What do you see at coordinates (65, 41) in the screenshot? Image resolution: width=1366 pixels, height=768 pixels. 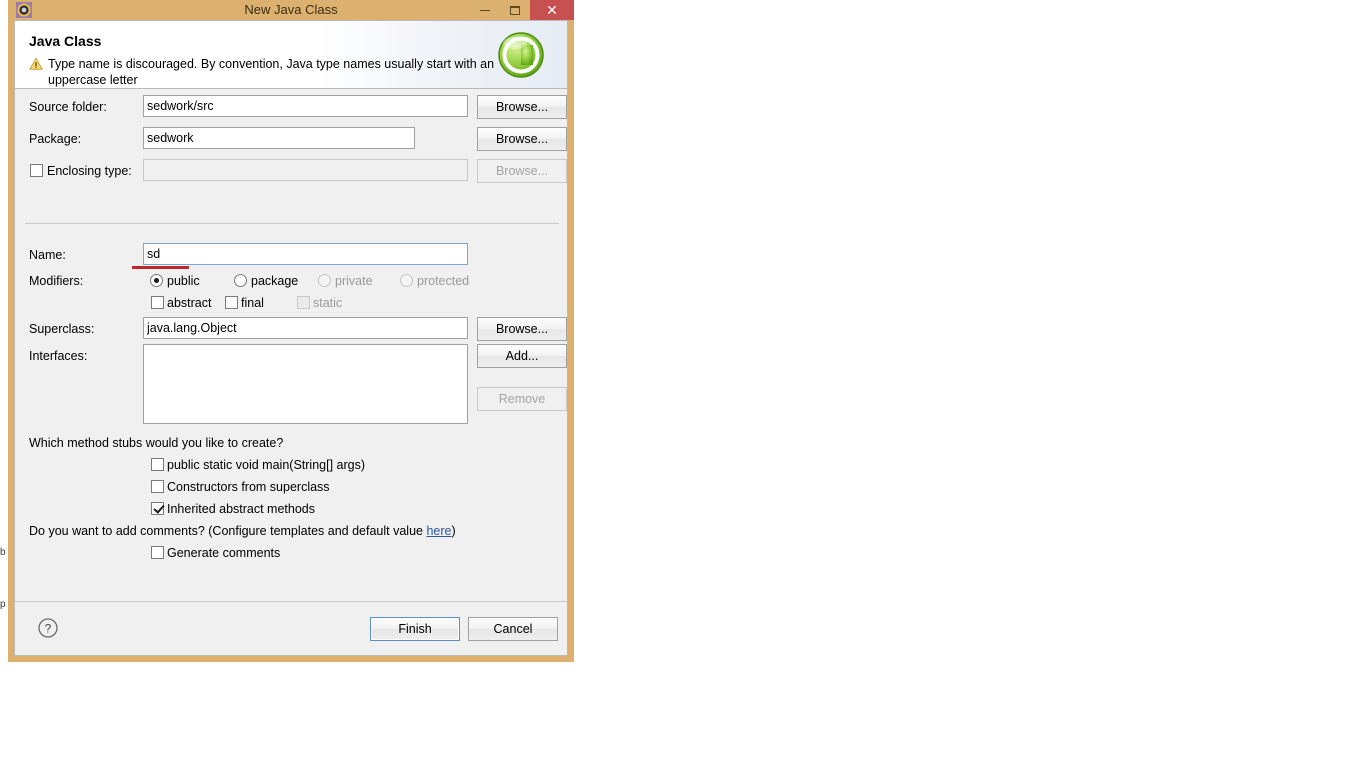 I see `page-title: Java Class` at bounding box center [65, 41].